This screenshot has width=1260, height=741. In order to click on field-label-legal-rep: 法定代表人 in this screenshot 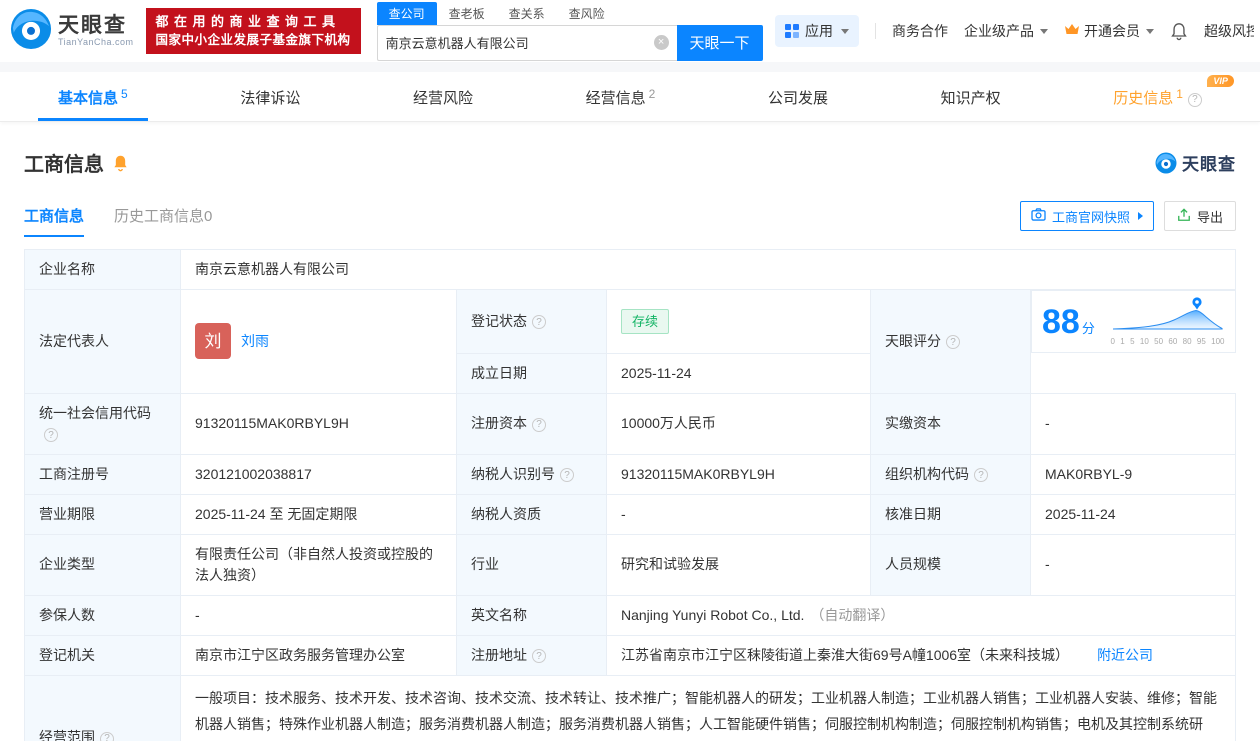, I will do `click(102, 341)`.